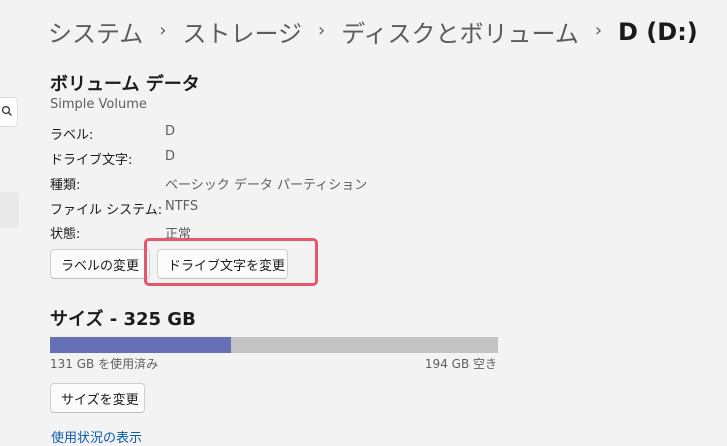 The image size is (727, 446). What do you see at coordinates (91, 160) in the screenshot?
I see `drive-letter-property-label: ドライブ文字:` at bounding box center [91, 160].